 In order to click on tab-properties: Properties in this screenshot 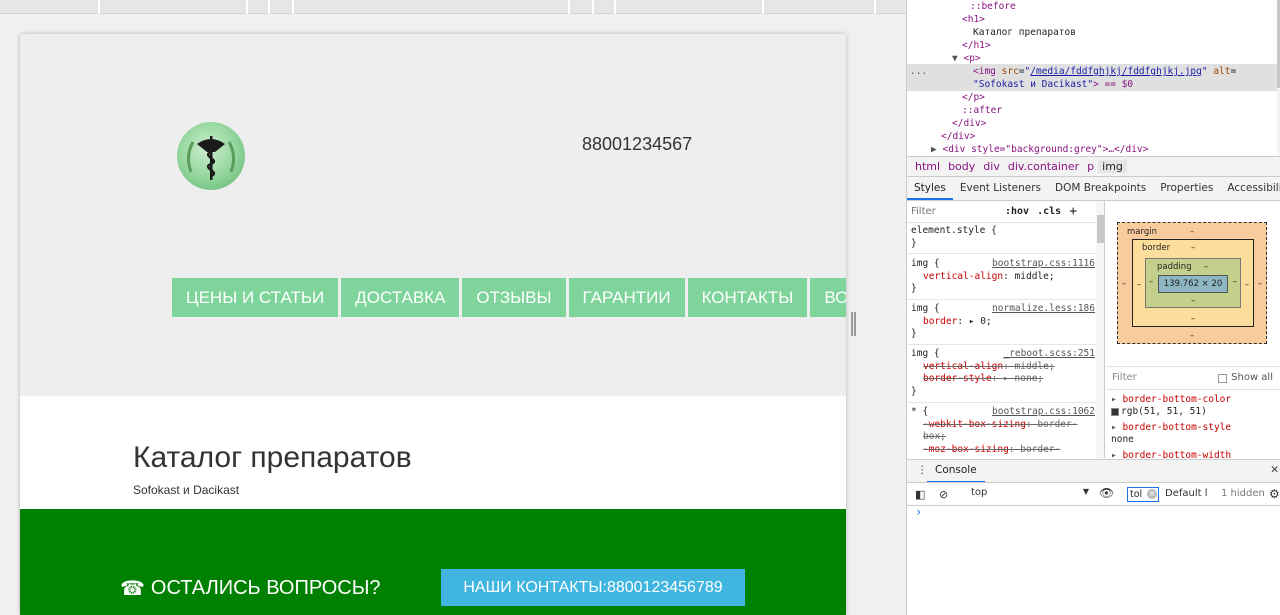, I will do `click(1186, 188)`.